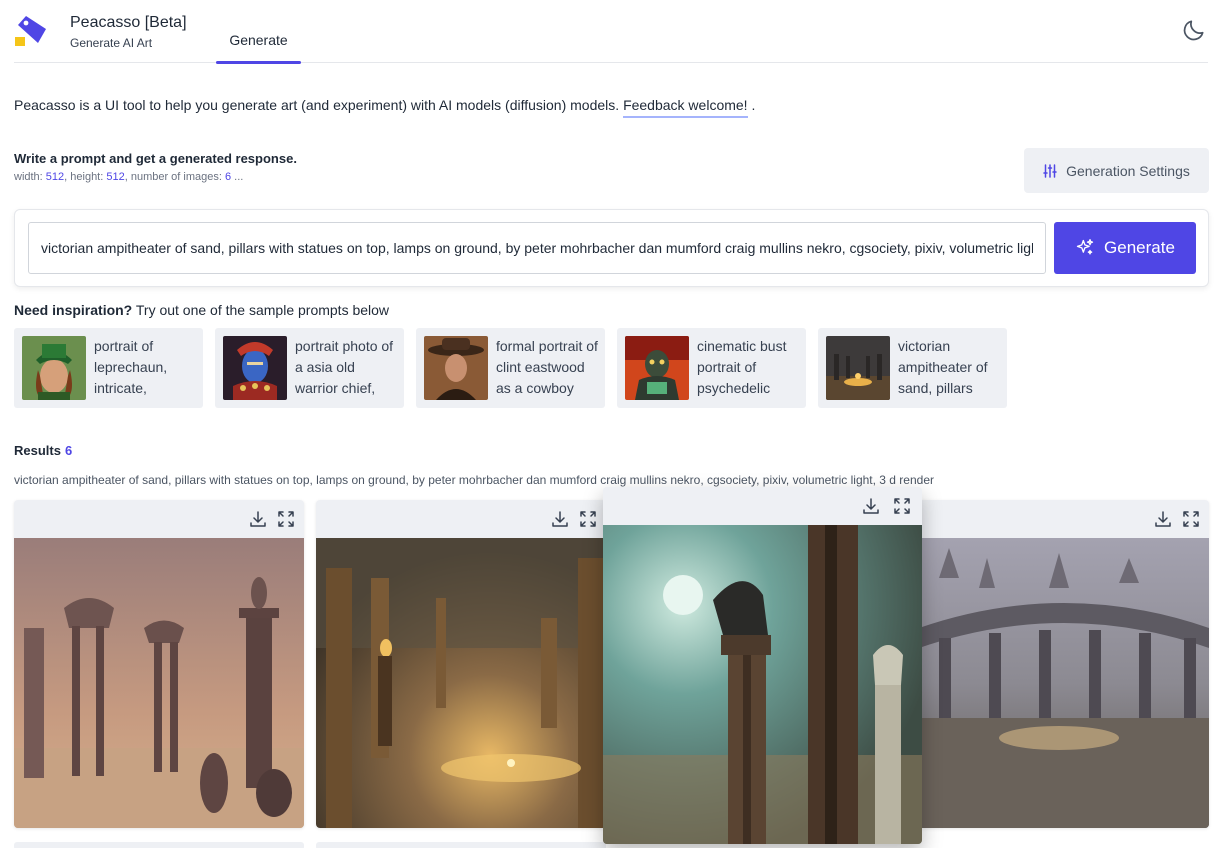 Image resolution: width=1222 pixels, height=848 pixels. What do you see at coordinates (111, 43) in the screenshot?
I see `app-subtitle: Generate AI Art` at bounding box center [111, 43].